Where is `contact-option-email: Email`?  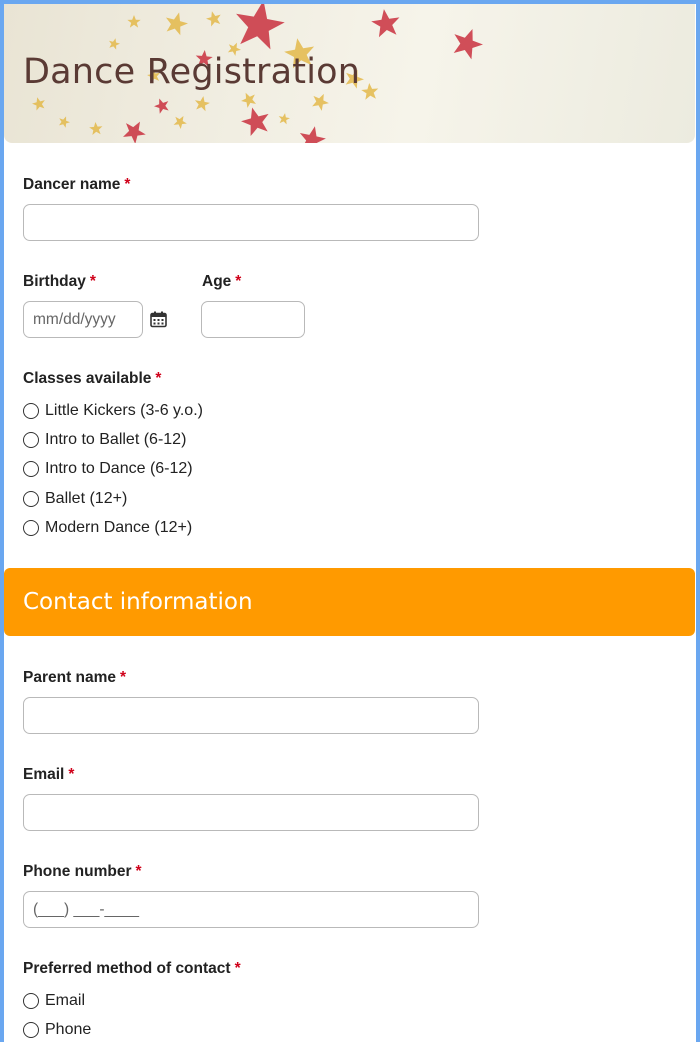 contact-option-email: Email is located at coordinates (54, 1001).